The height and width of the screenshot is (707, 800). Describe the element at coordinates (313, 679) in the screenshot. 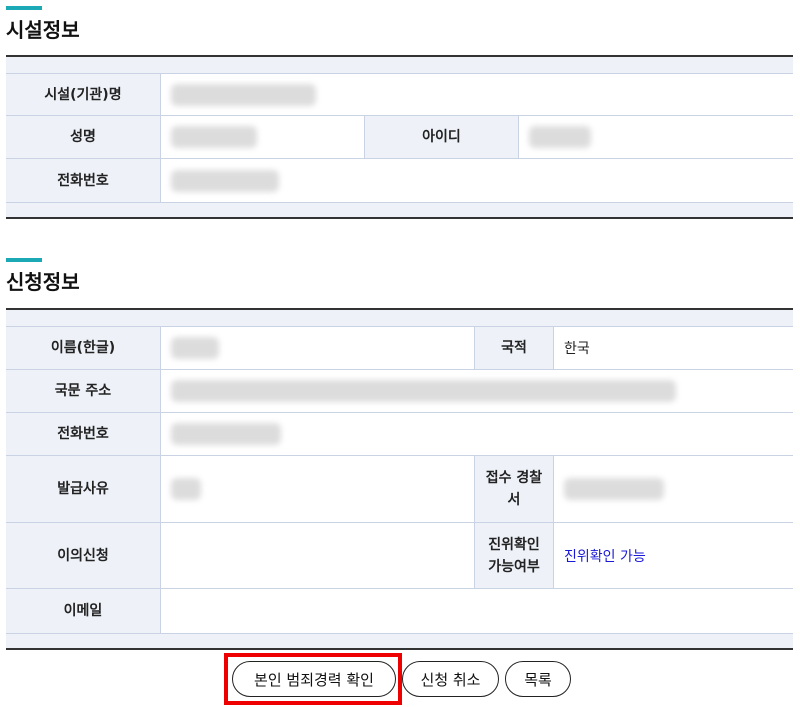

I see `highlight-box` at that location.